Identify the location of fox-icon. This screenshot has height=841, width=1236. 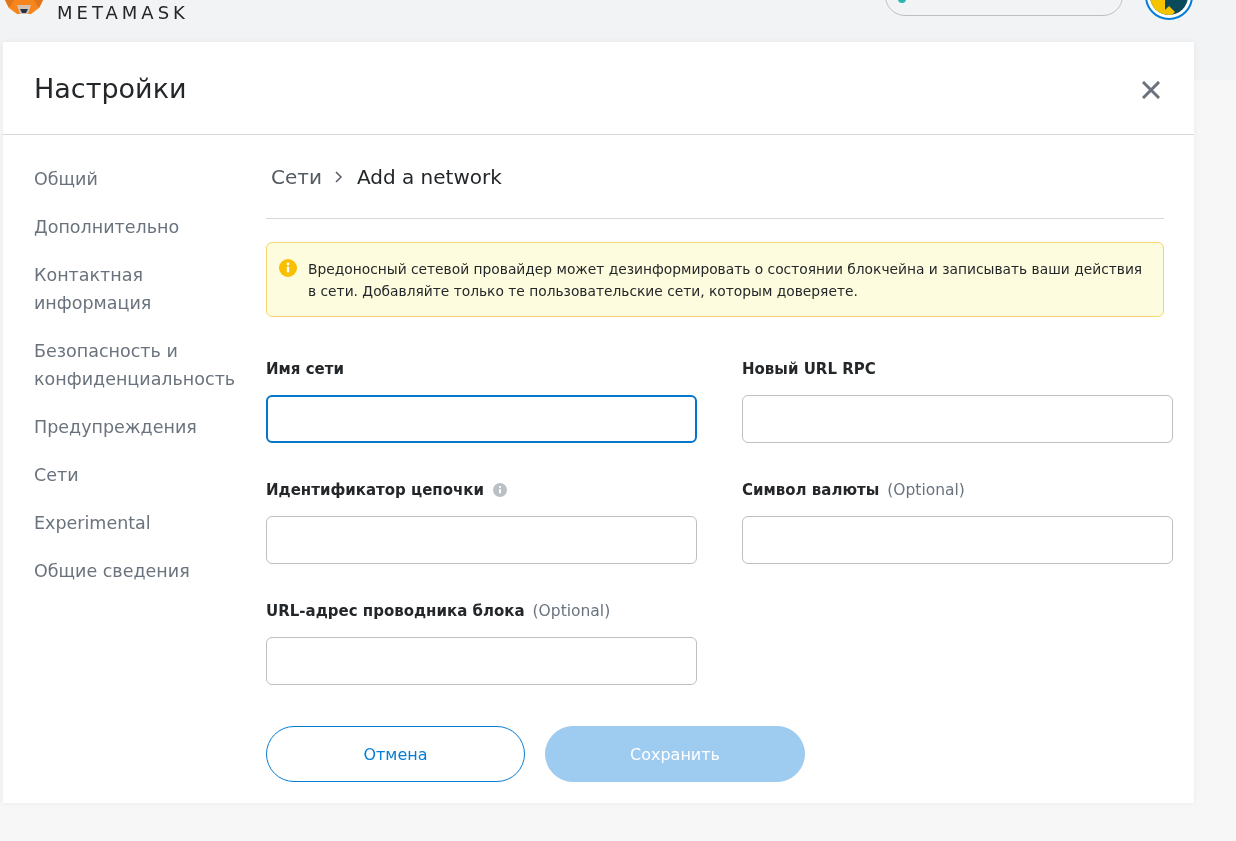
(24, 7).